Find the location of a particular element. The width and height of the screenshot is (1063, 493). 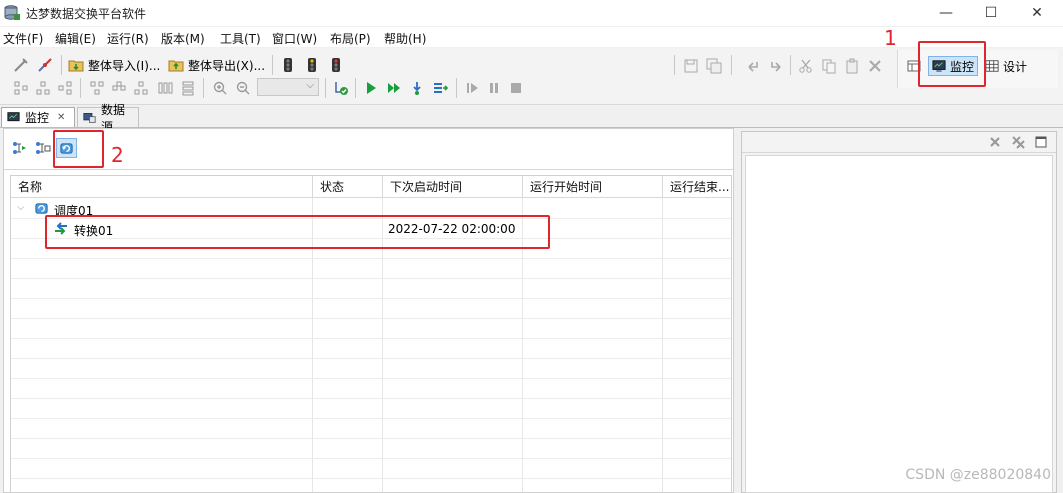

column-header-run-start: 运行开始时间 is located at coordinates (593, 187).